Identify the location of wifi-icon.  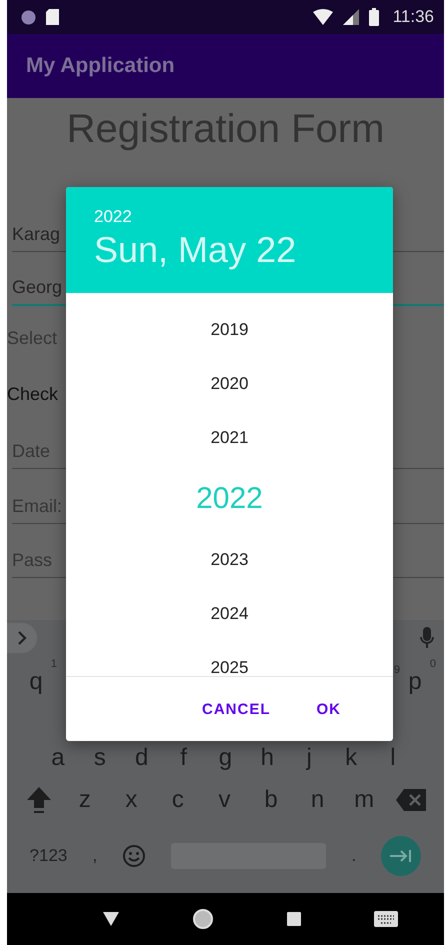
(322, 17).